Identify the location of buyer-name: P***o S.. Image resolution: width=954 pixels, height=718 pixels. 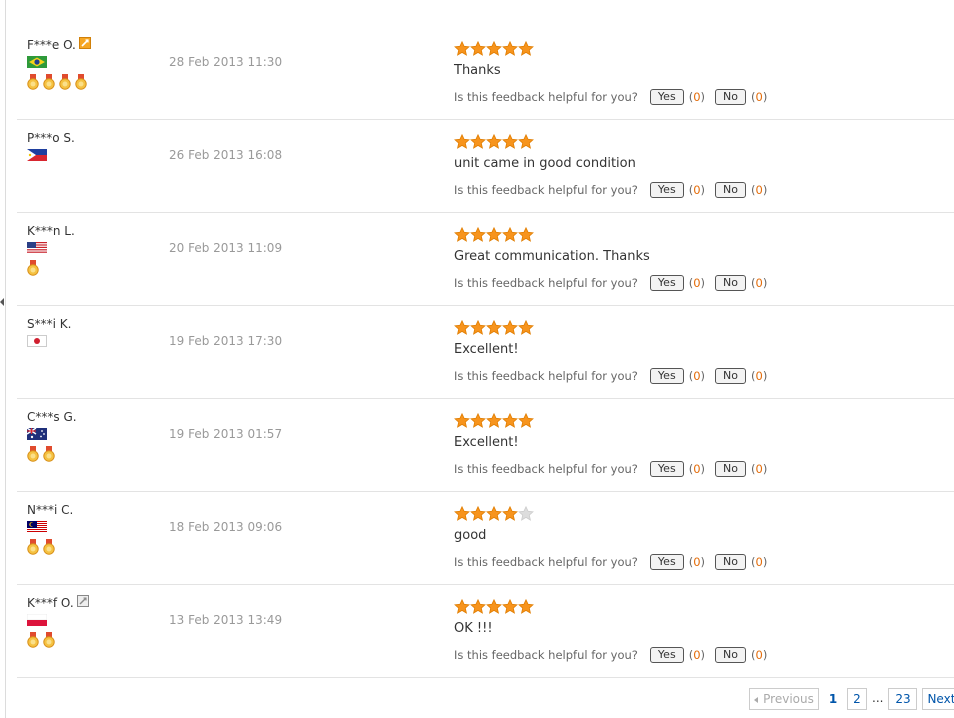
(51, 138).